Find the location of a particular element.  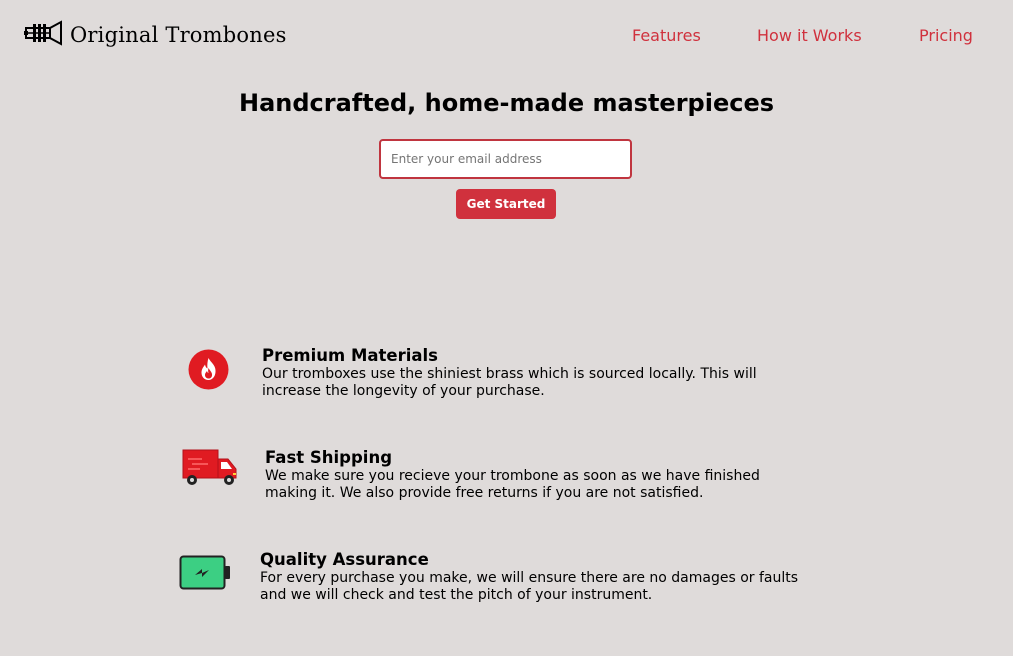

nav-link-how-it-works: How it Works is located at coordinates (809, 35).